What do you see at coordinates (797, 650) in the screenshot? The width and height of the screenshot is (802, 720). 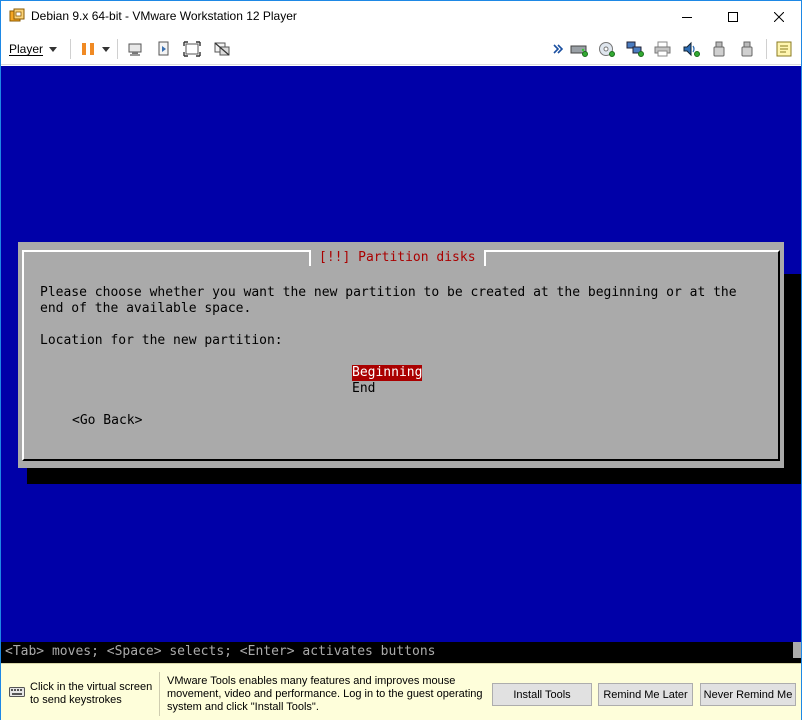 I see `cursor-block` at bounding box center [797, 650].